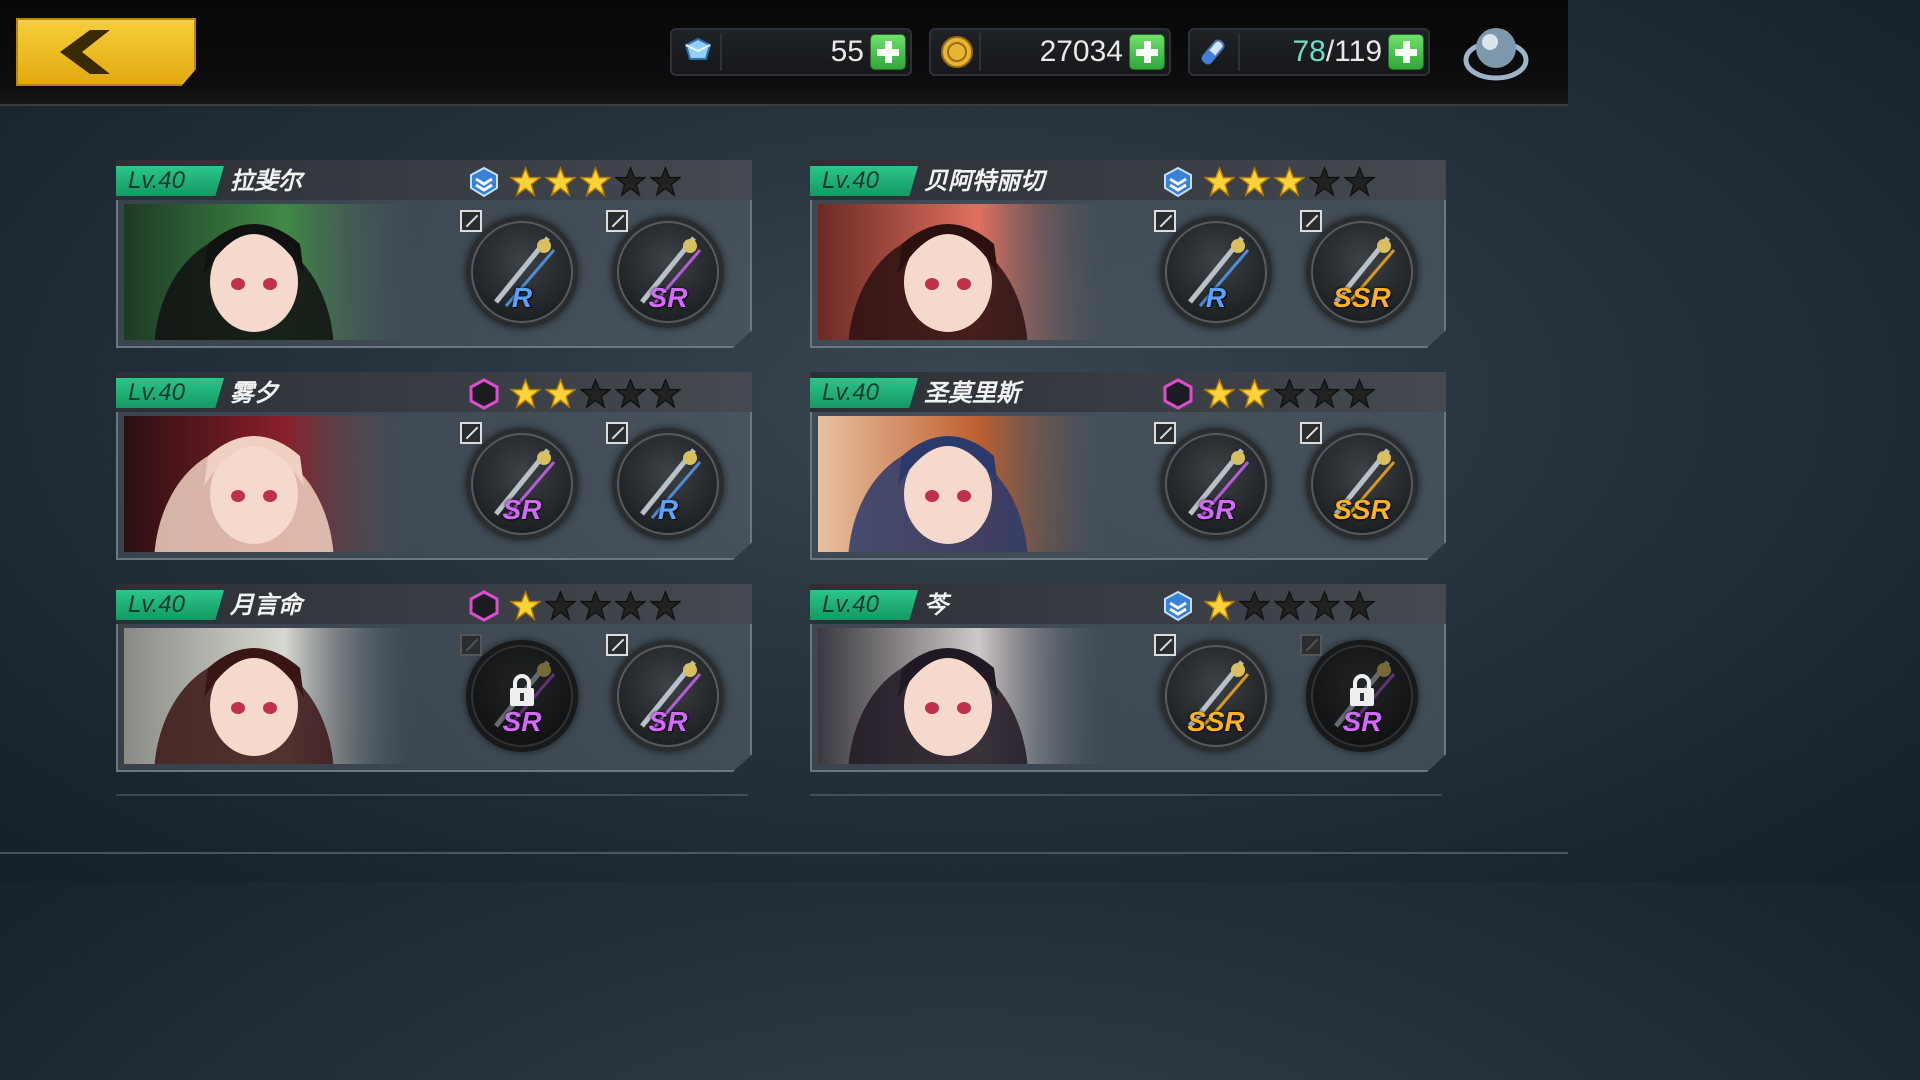  What do you see at coordinates (1362, 690) in the screenshot?
I see `lock-icon` at bounding box center [1362, 690].